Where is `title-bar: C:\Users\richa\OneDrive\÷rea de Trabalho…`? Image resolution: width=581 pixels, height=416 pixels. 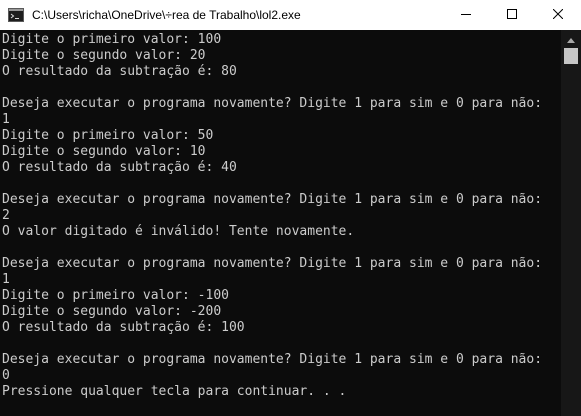 title-bar: C:\Users\richa\OneDrive\÷rea de Trabalho… is located at coordinates (290, 15).